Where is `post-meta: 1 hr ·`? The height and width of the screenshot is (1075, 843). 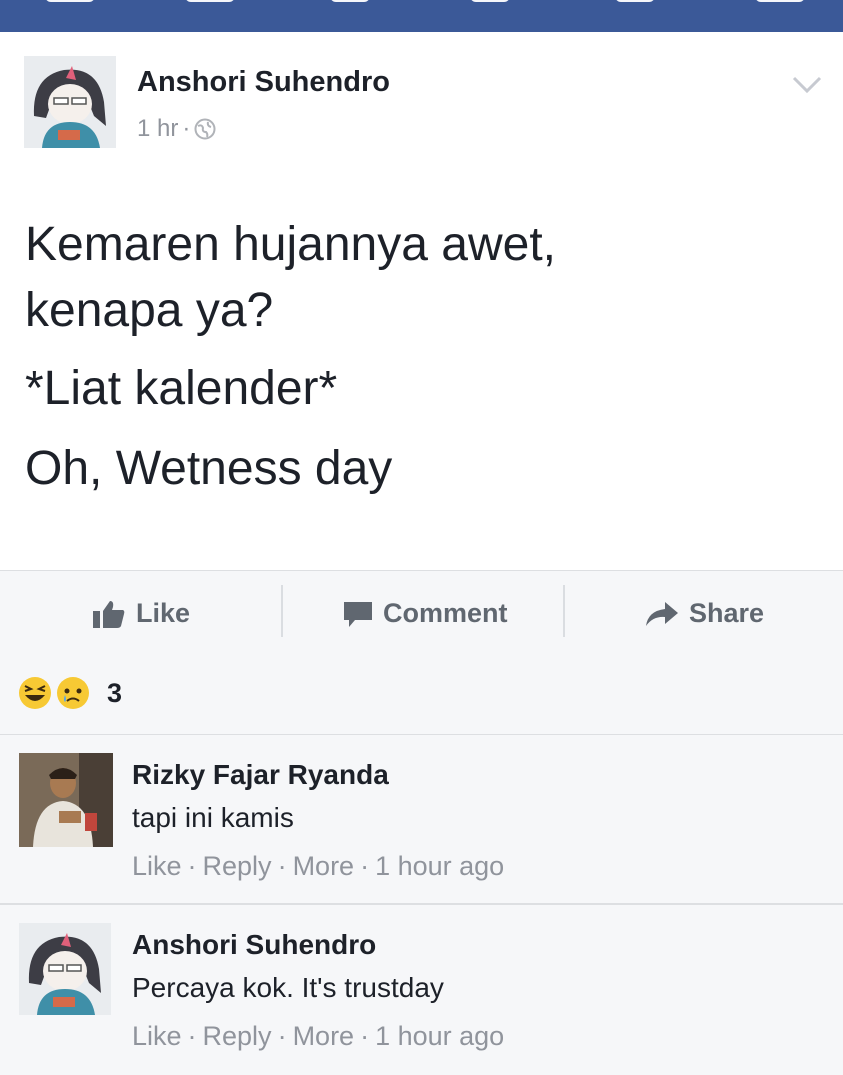
post-meta: 1 hr · is located at coordinates (176, 129).